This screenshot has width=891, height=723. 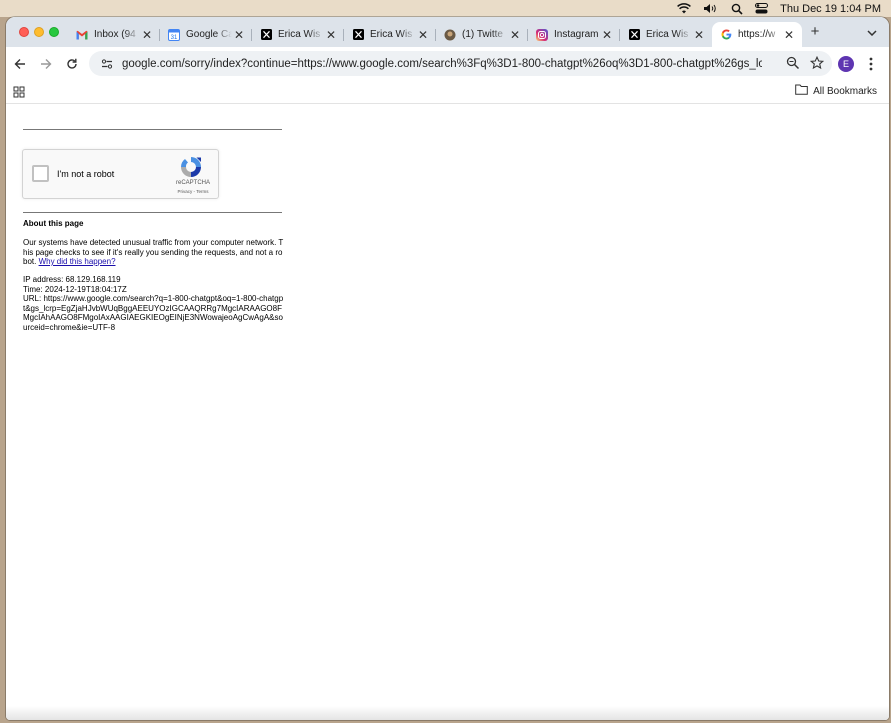 What do you see at coordinates (82, 35) in the screenshot?
I see `gmail-icon` at bounding box center [82, 35].